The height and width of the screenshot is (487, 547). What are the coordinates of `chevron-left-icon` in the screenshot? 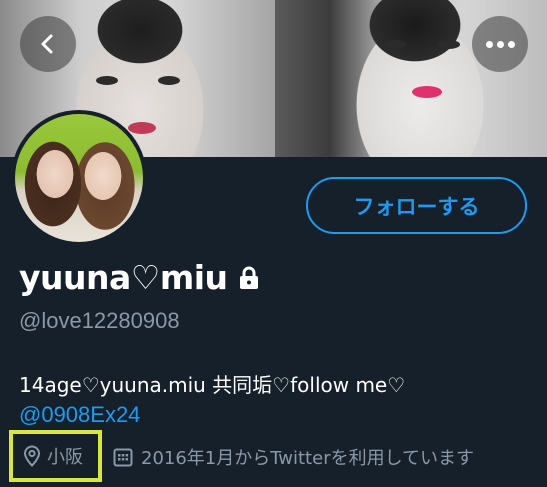 It's located at (47, 44).